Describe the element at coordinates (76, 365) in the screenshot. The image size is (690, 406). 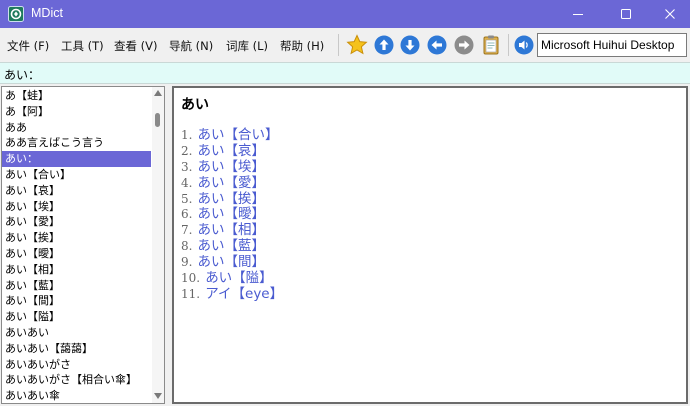
I see `word-list-item: あいあいがさ` at that location.